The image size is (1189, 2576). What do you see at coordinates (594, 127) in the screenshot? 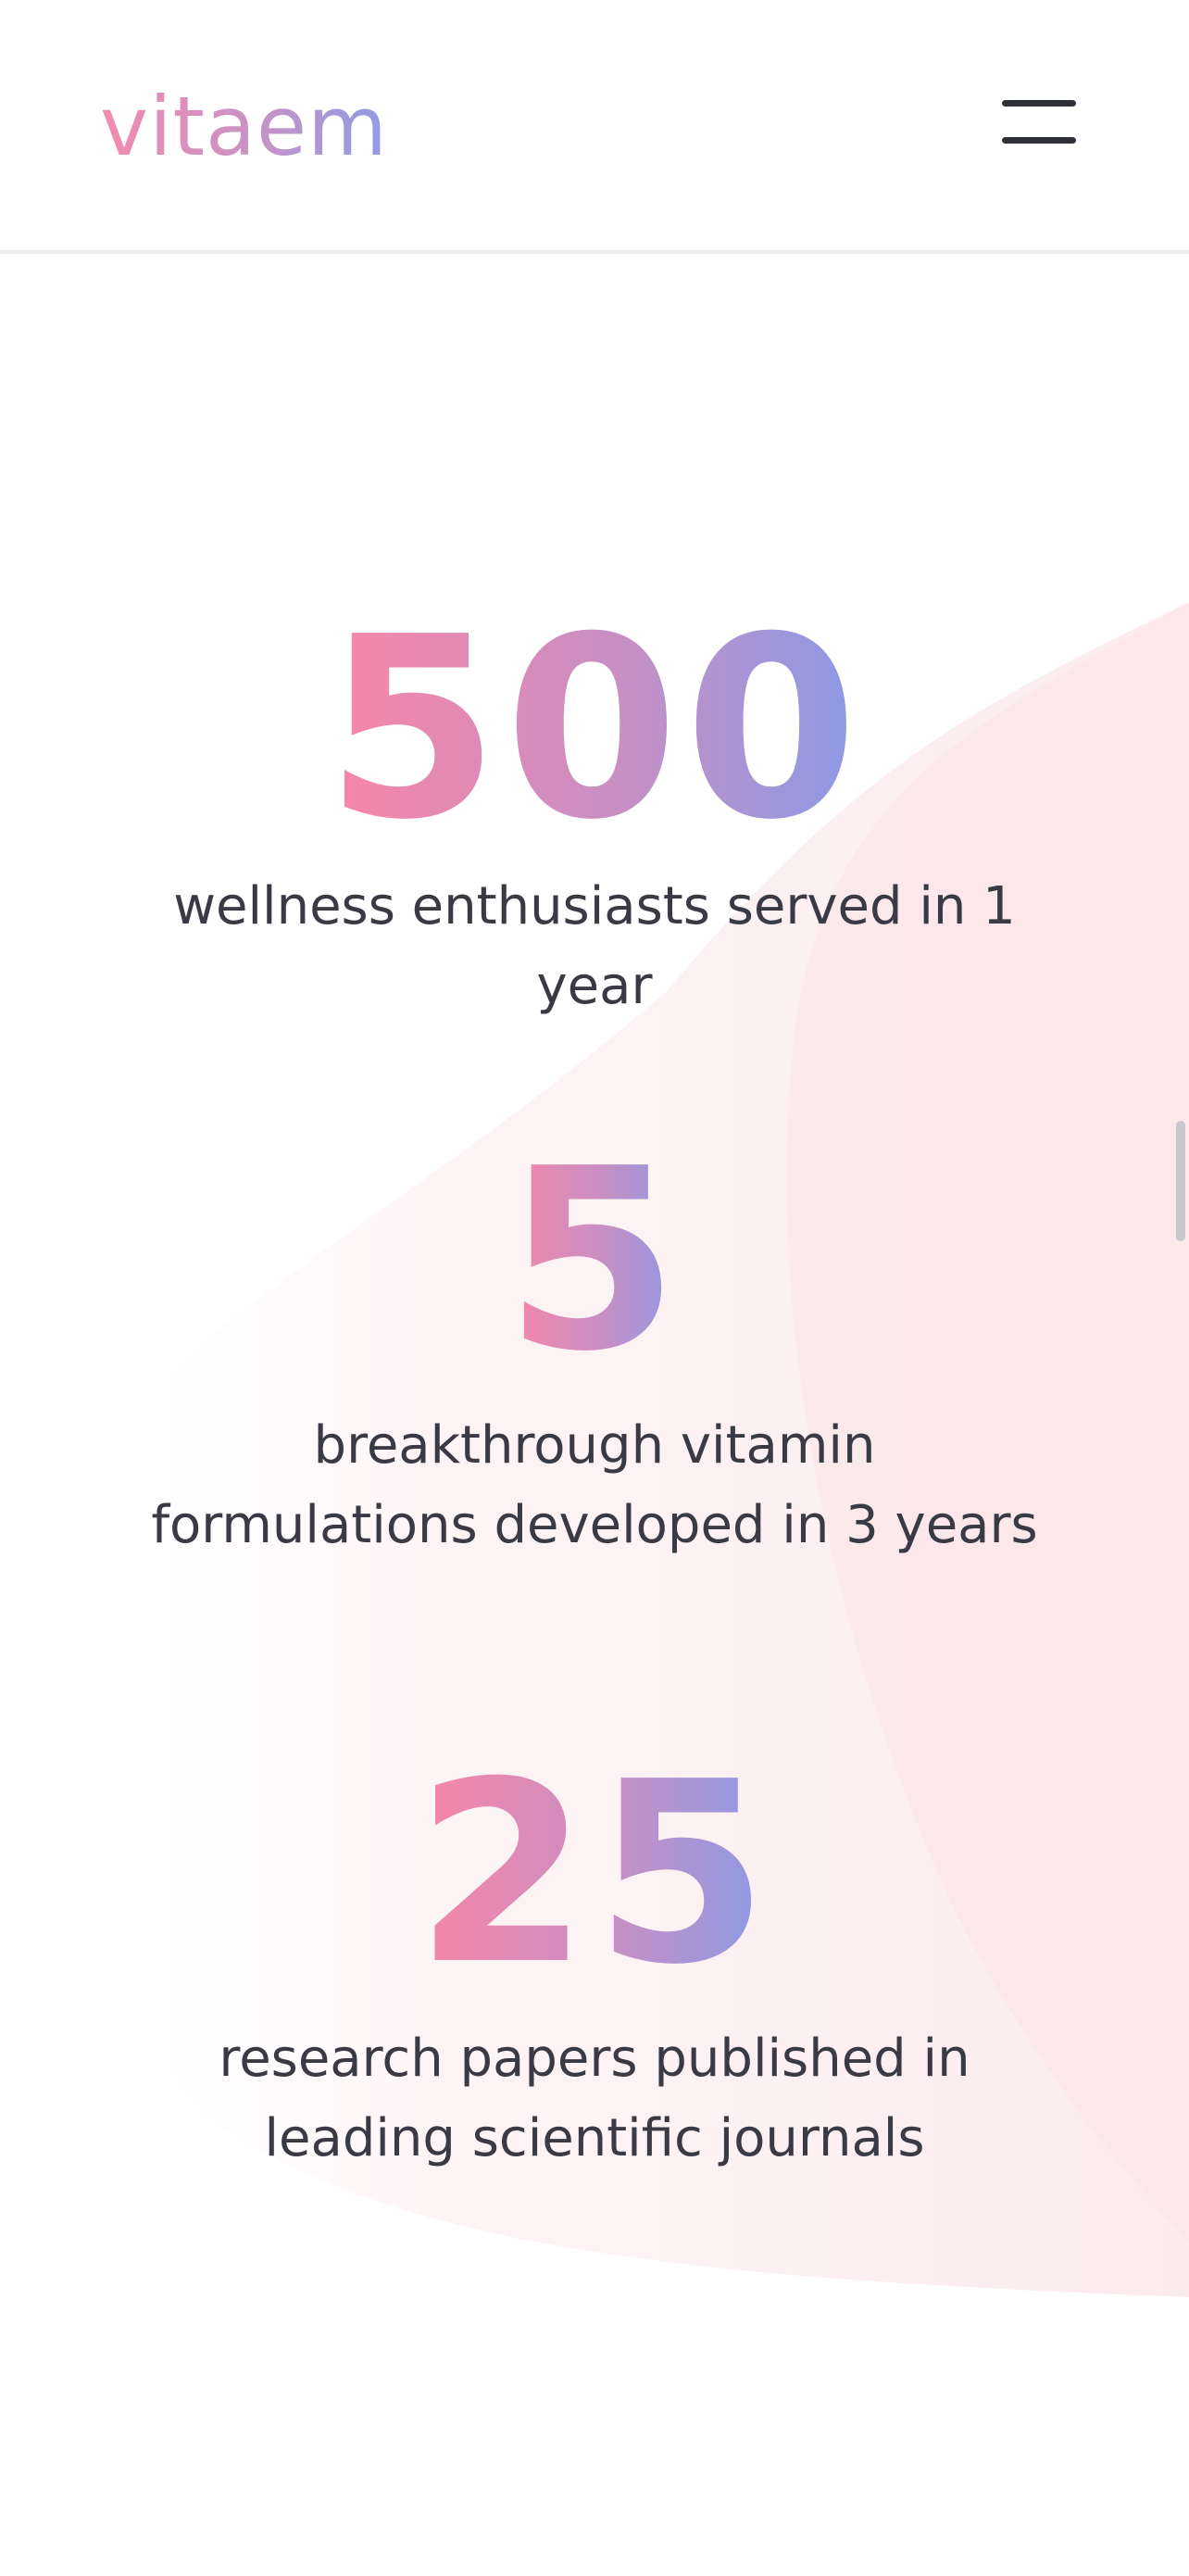
I see `site-header: vitaem` at bounding box center [594, 127].